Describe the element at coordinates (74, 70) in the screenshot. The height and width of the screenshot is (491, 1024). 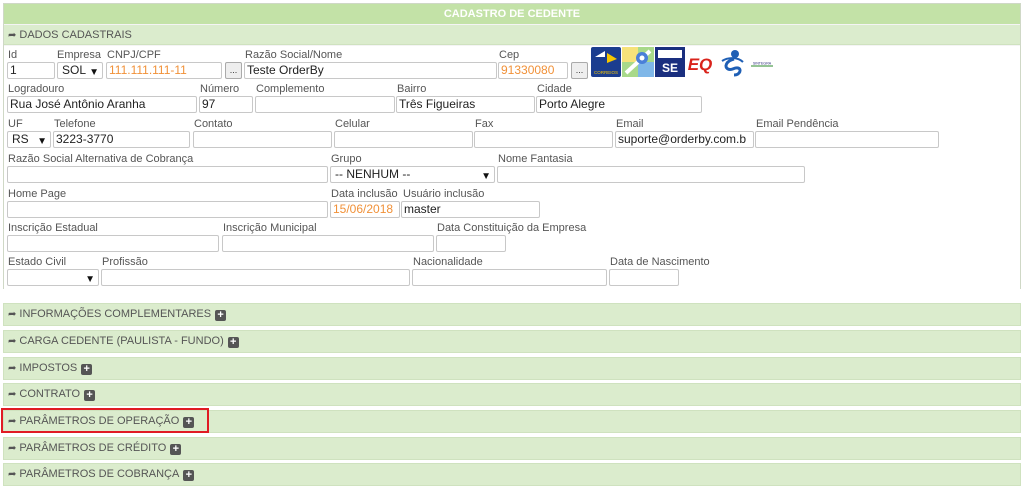
I see `empresa-value: SOL` at that location.